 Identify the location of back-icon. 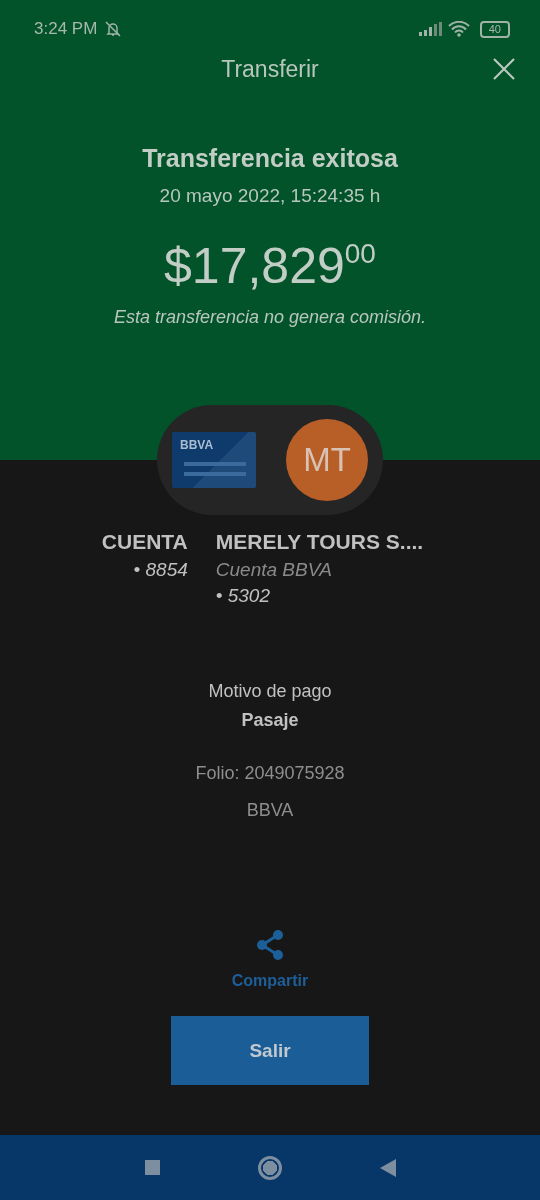
(387, 1167).